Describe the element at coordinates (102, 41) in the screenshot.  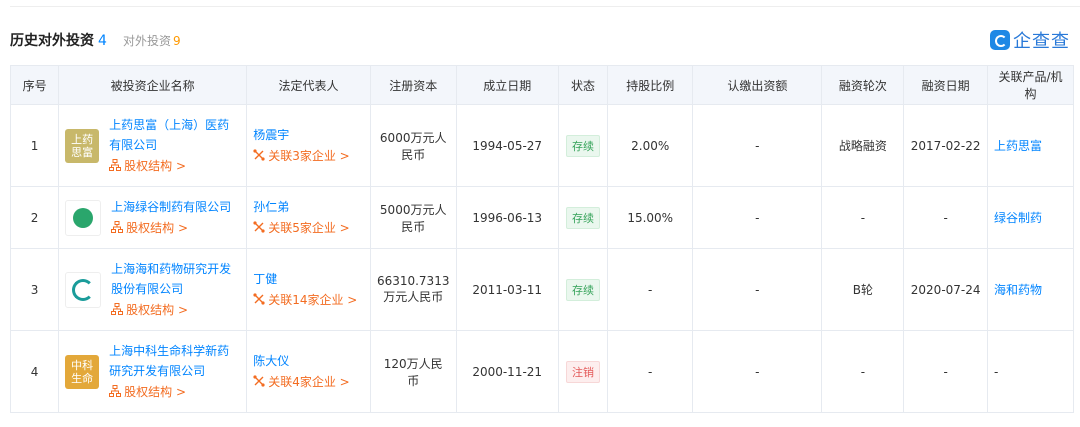
I see `section-title-count: 4` at that location.